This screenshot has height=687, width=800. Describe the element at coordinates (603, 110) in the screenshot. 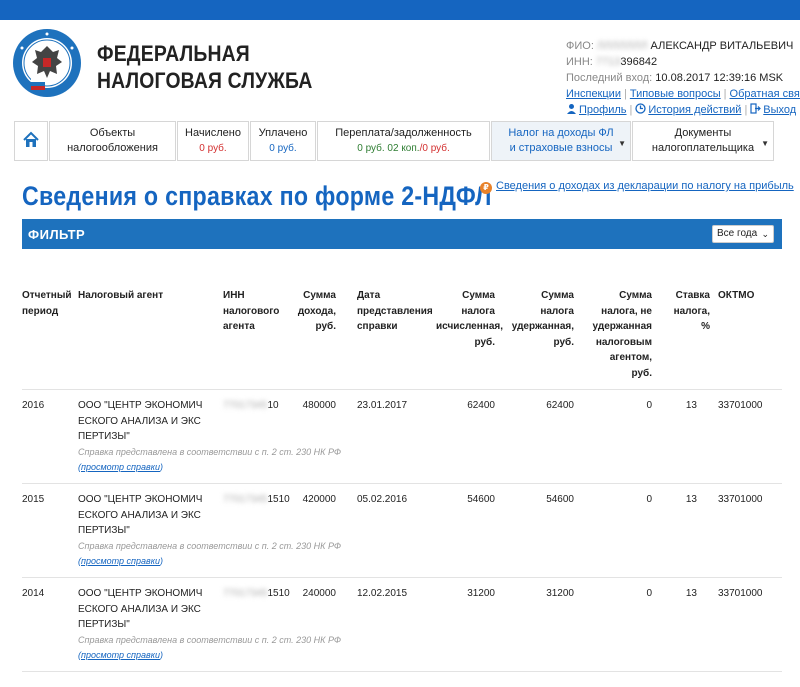

I see `profile-link: Профиль` at that location.